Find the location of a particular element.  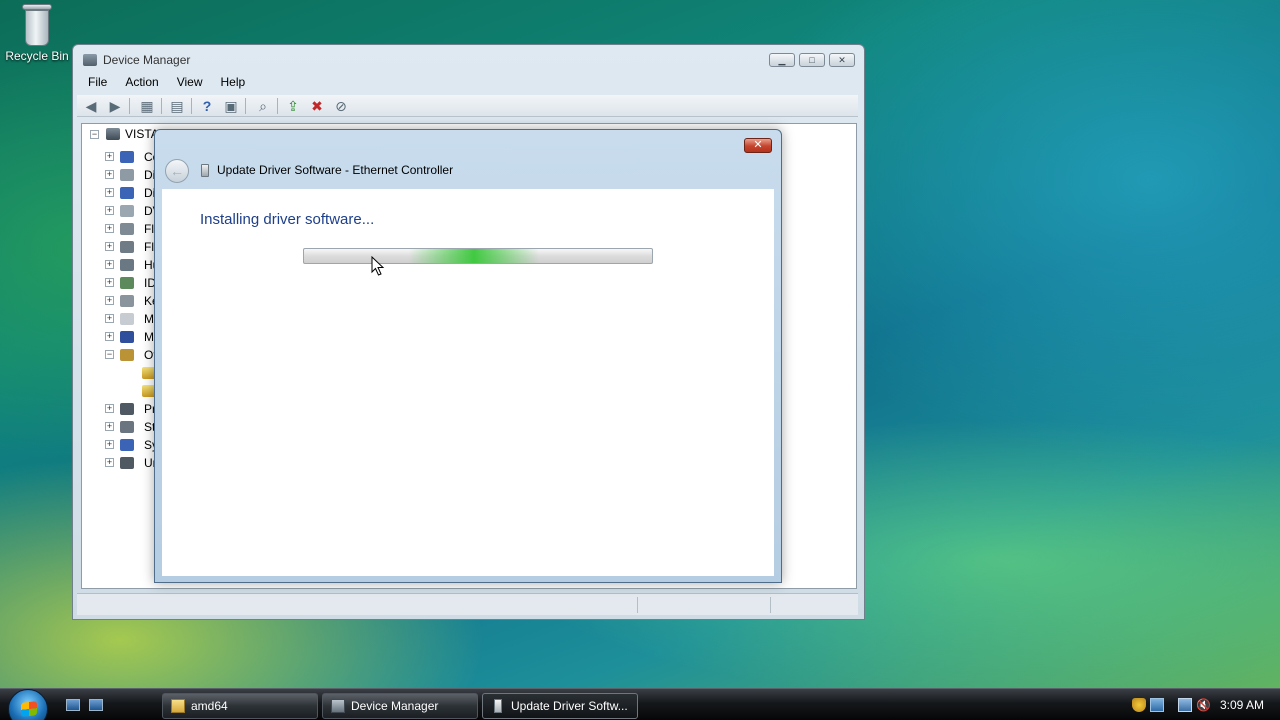

back-arrow-icon: ◀ is located at coordinates (91, 106).